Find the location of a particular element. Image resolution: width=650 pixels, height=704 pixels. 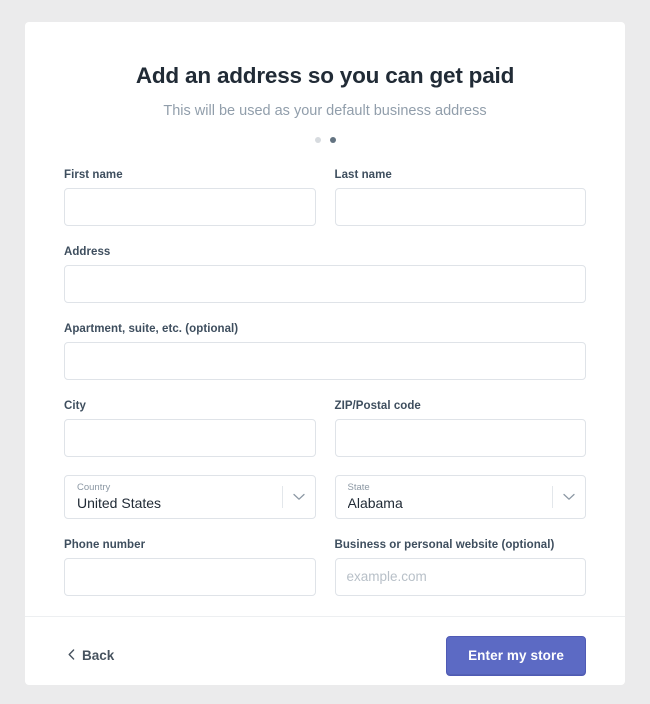

name-row: First name Last name is located at coordinates (325, 197).